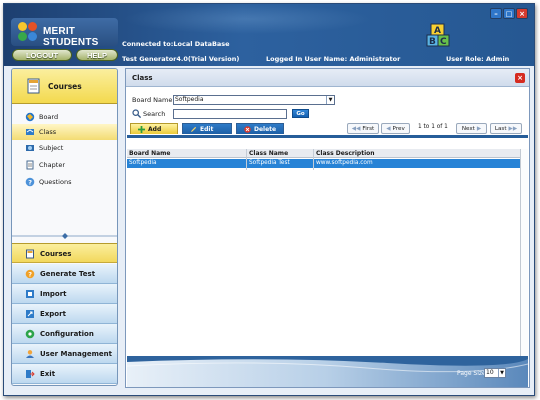  I want to click on connection-status: Connected to:Local DataBase, so click(176, 44).